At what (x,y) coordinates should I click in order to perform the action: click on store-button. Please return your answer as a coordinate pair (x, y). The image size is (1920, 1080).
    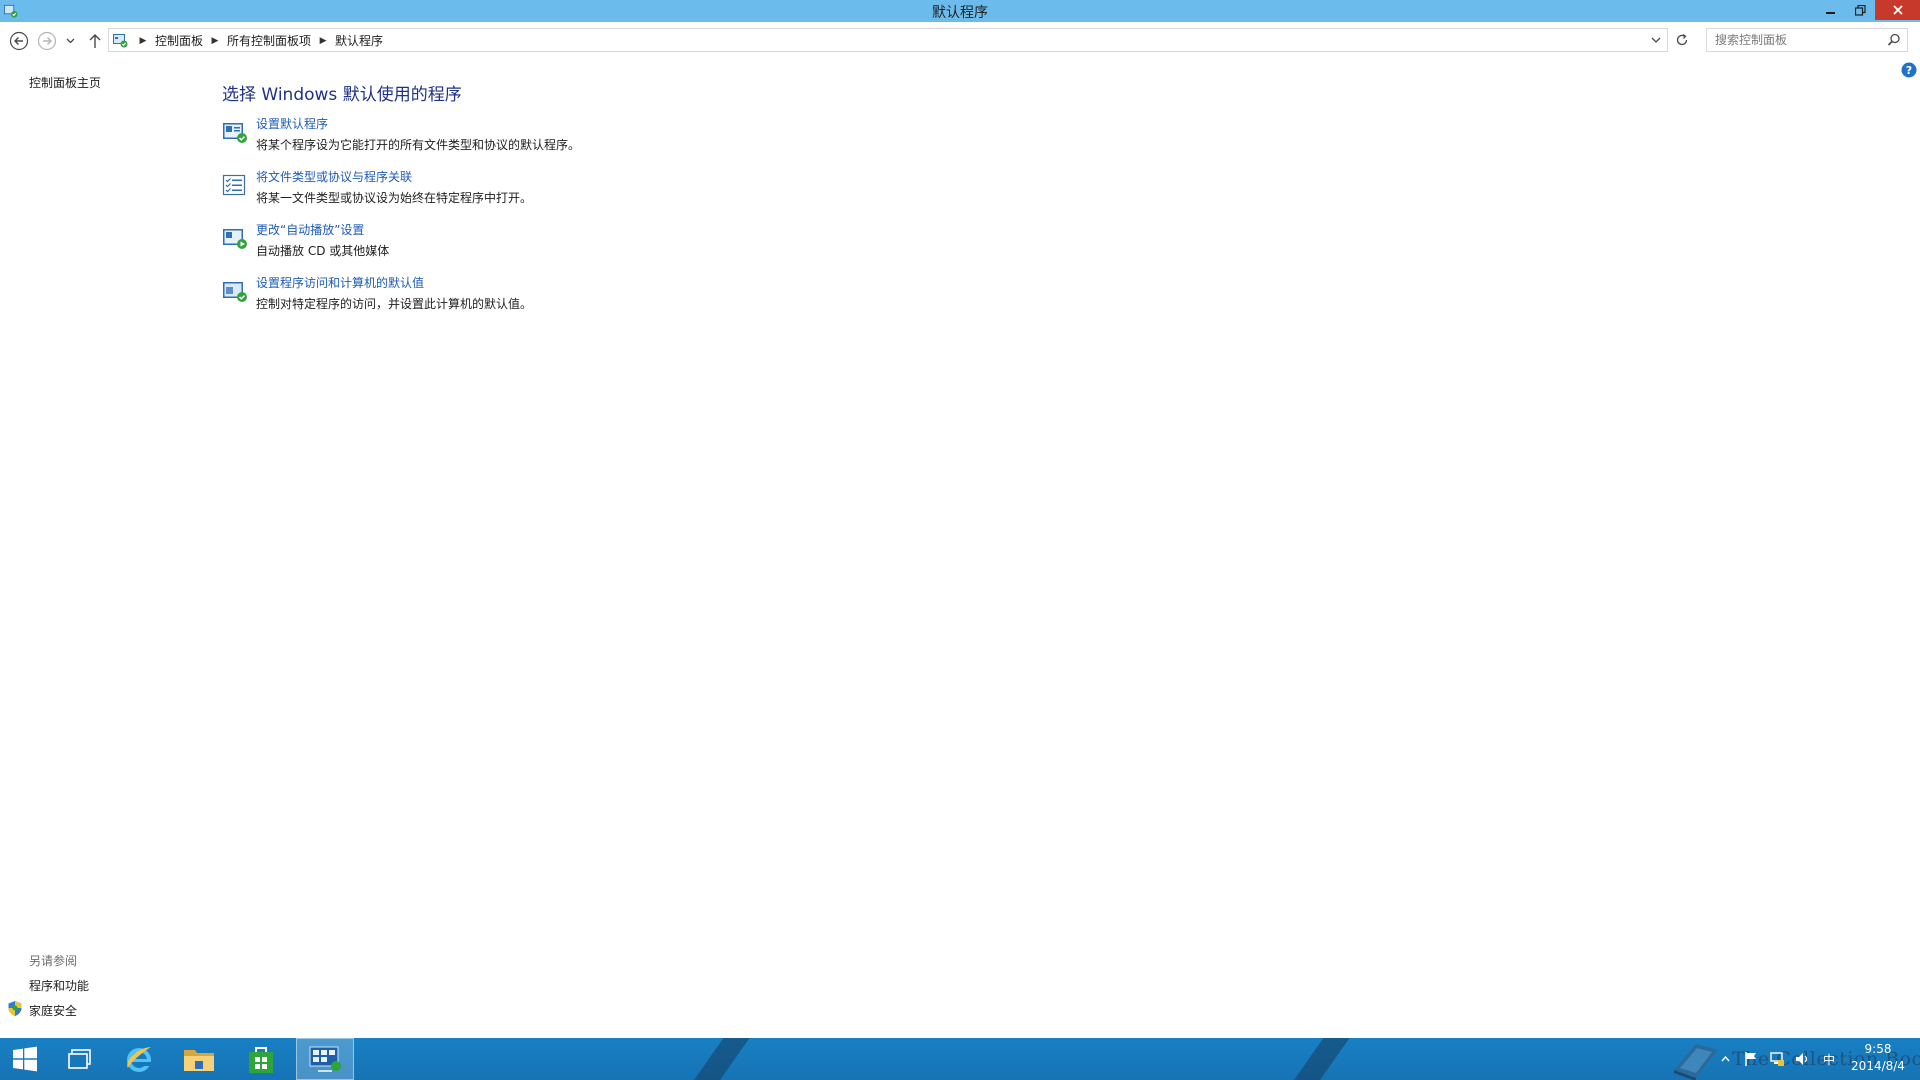
    Looking at the image, I should click on (261, 1059).